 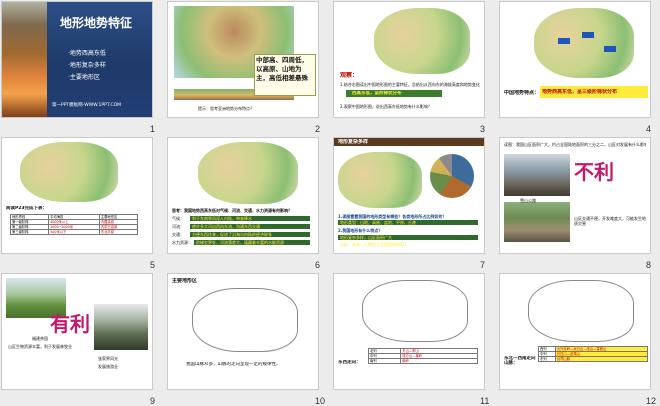 I want to click on slide-4-label: 中国地势特点：, so click(x=522, y=93).